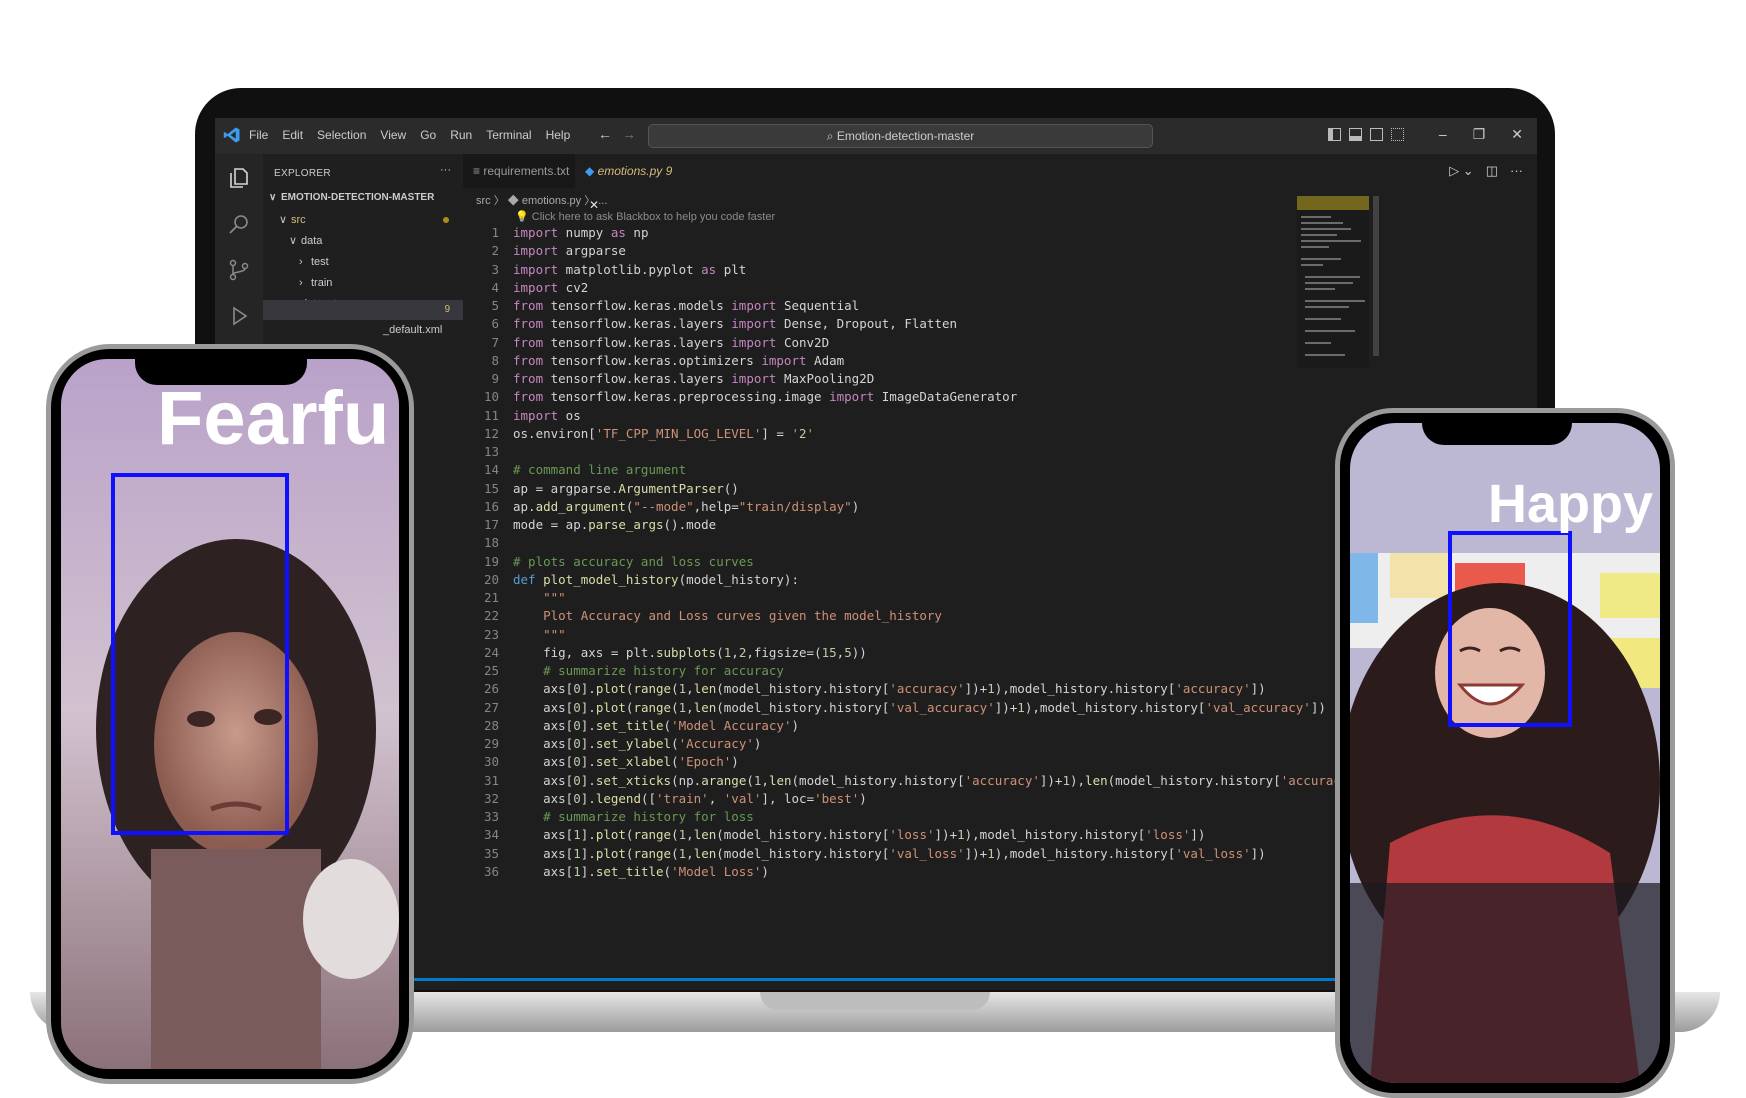  What do you see at coordinates (491, 780) in the screenshot?
I see `line-number: 31` at bounding box center [491, 780].